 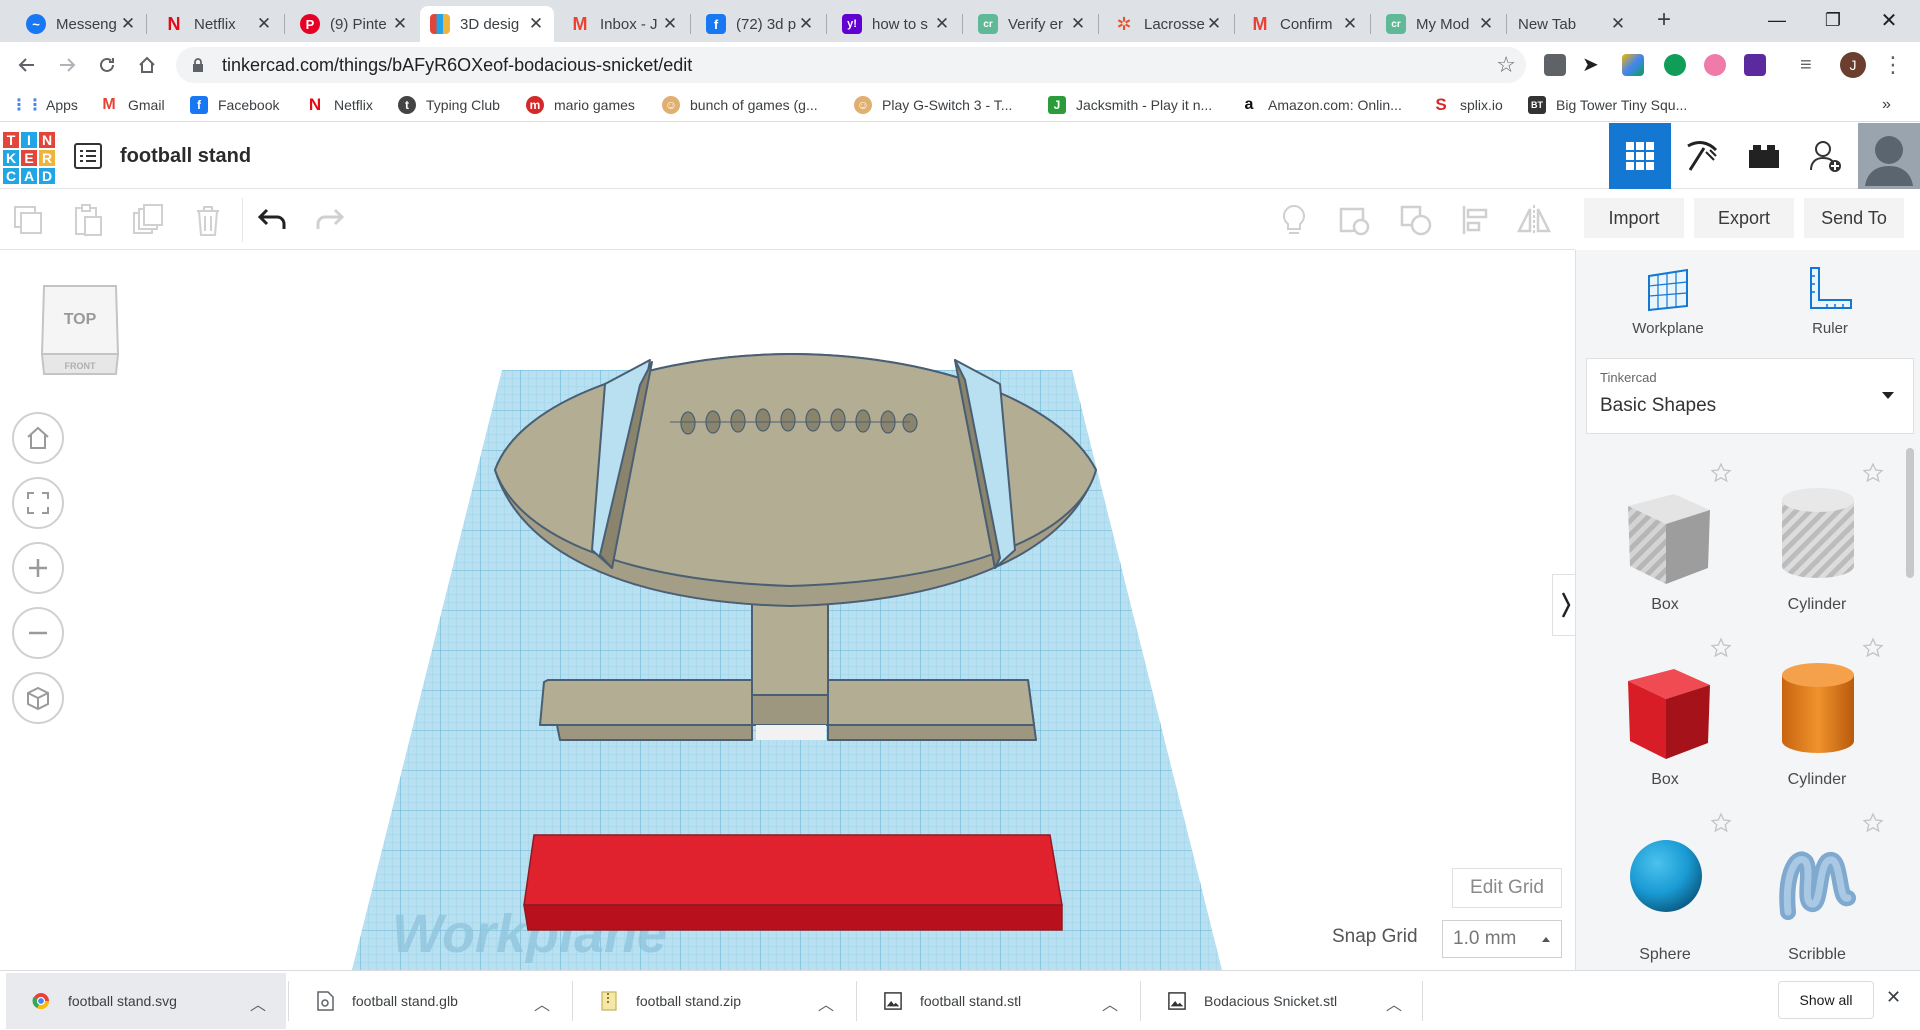 I want to click on snap-grid-select: 1.0 mm, so click(x=1502, y=939).